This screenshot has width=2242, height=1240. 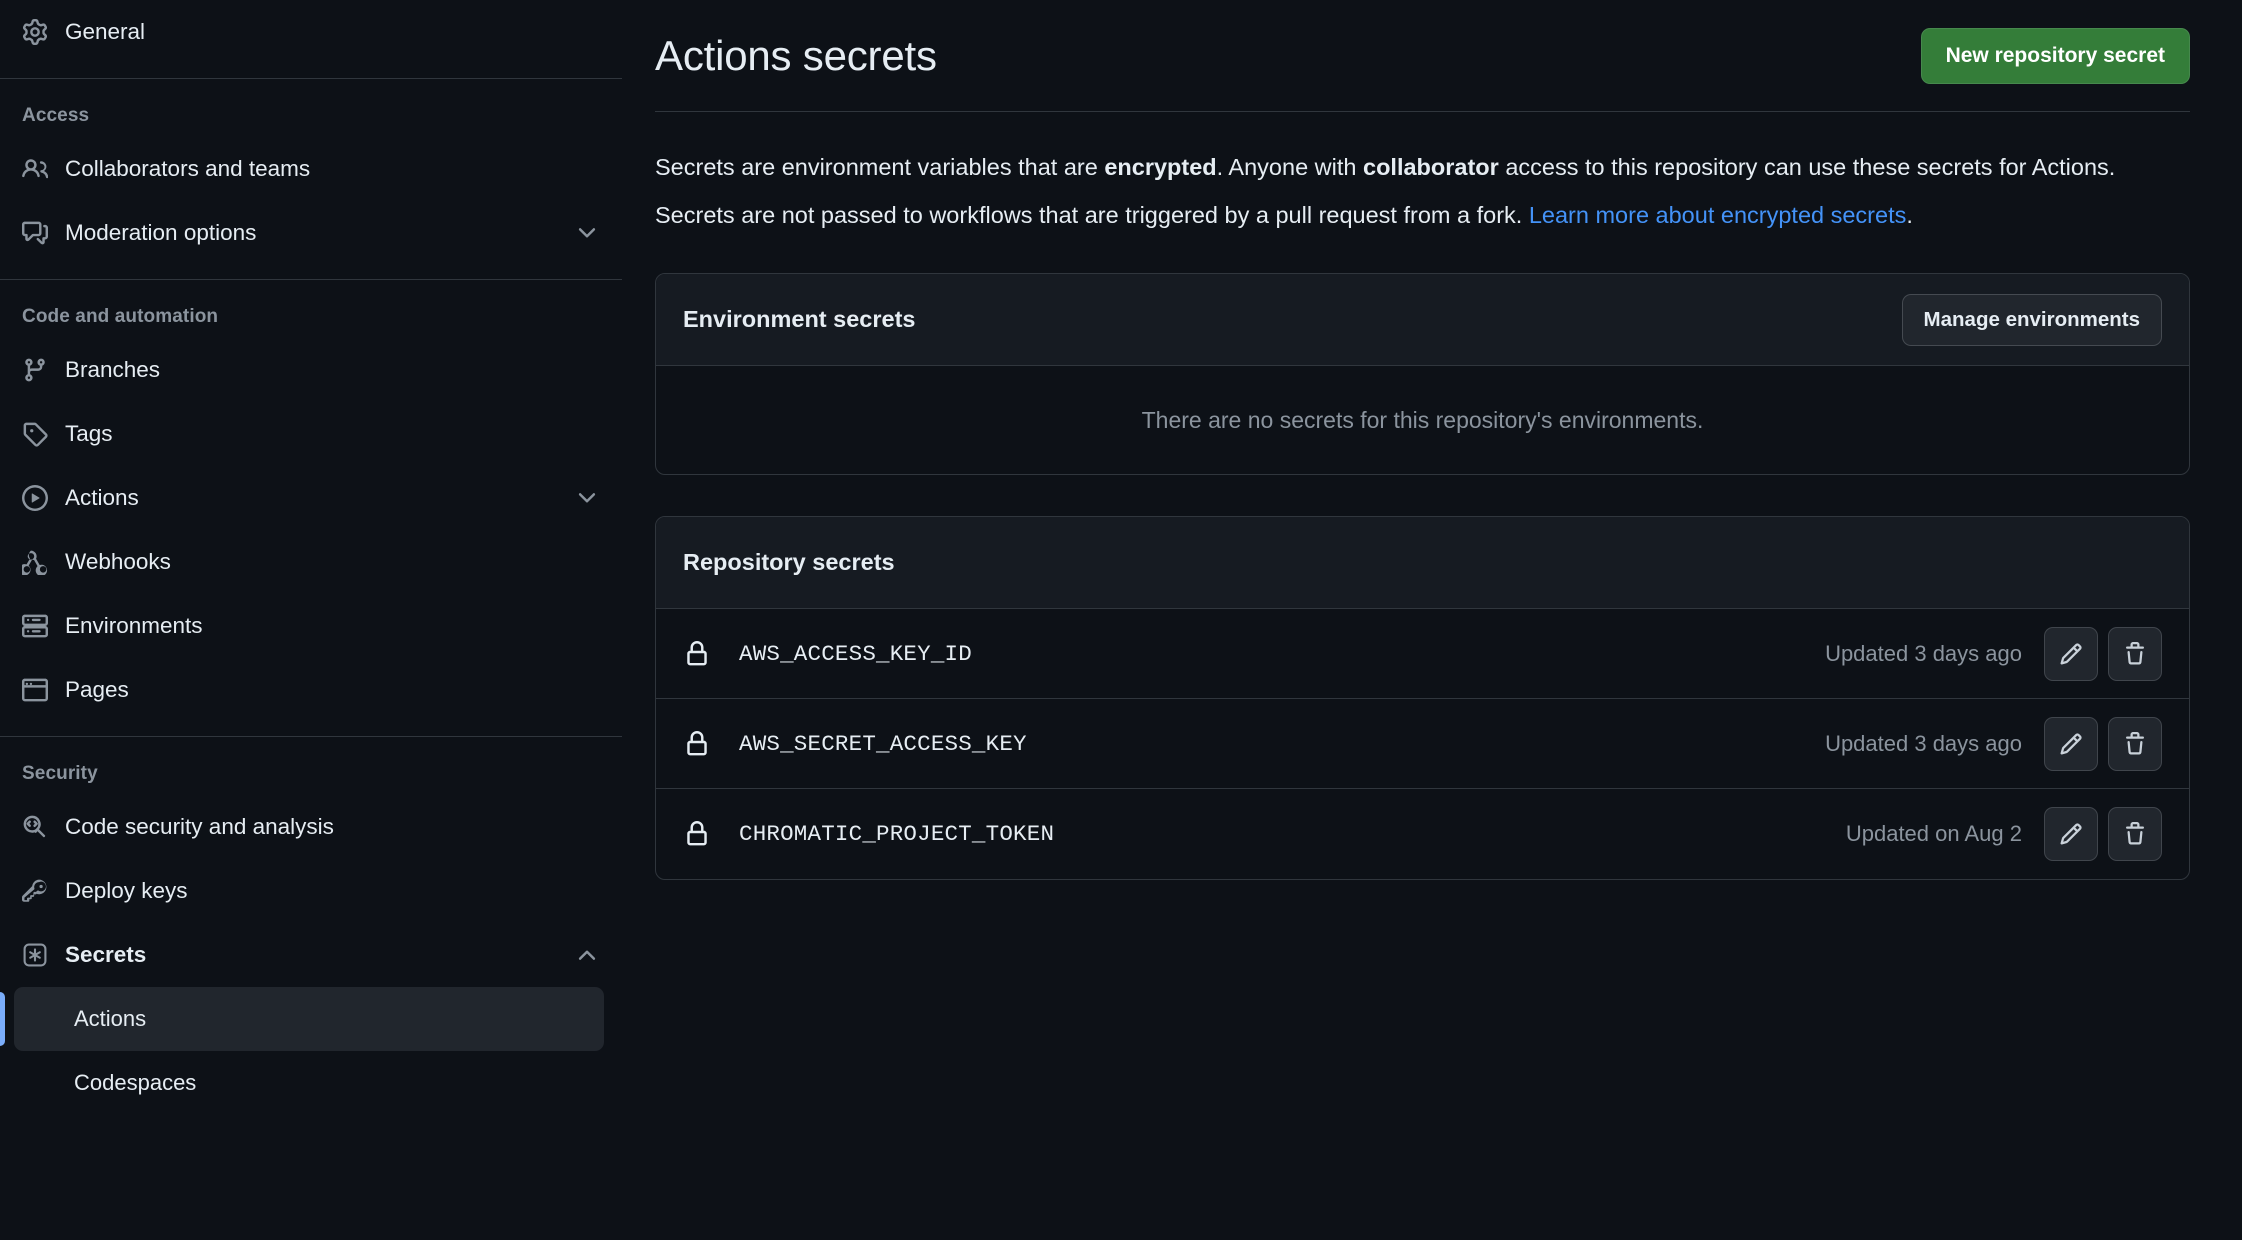 What do you see at coordinates (1422, 834) in the screenshot?
I see `table-row: CHROMATIC_PROJECT_TOKEN Updated on Aug 2` at bounding box center [1422, 834].